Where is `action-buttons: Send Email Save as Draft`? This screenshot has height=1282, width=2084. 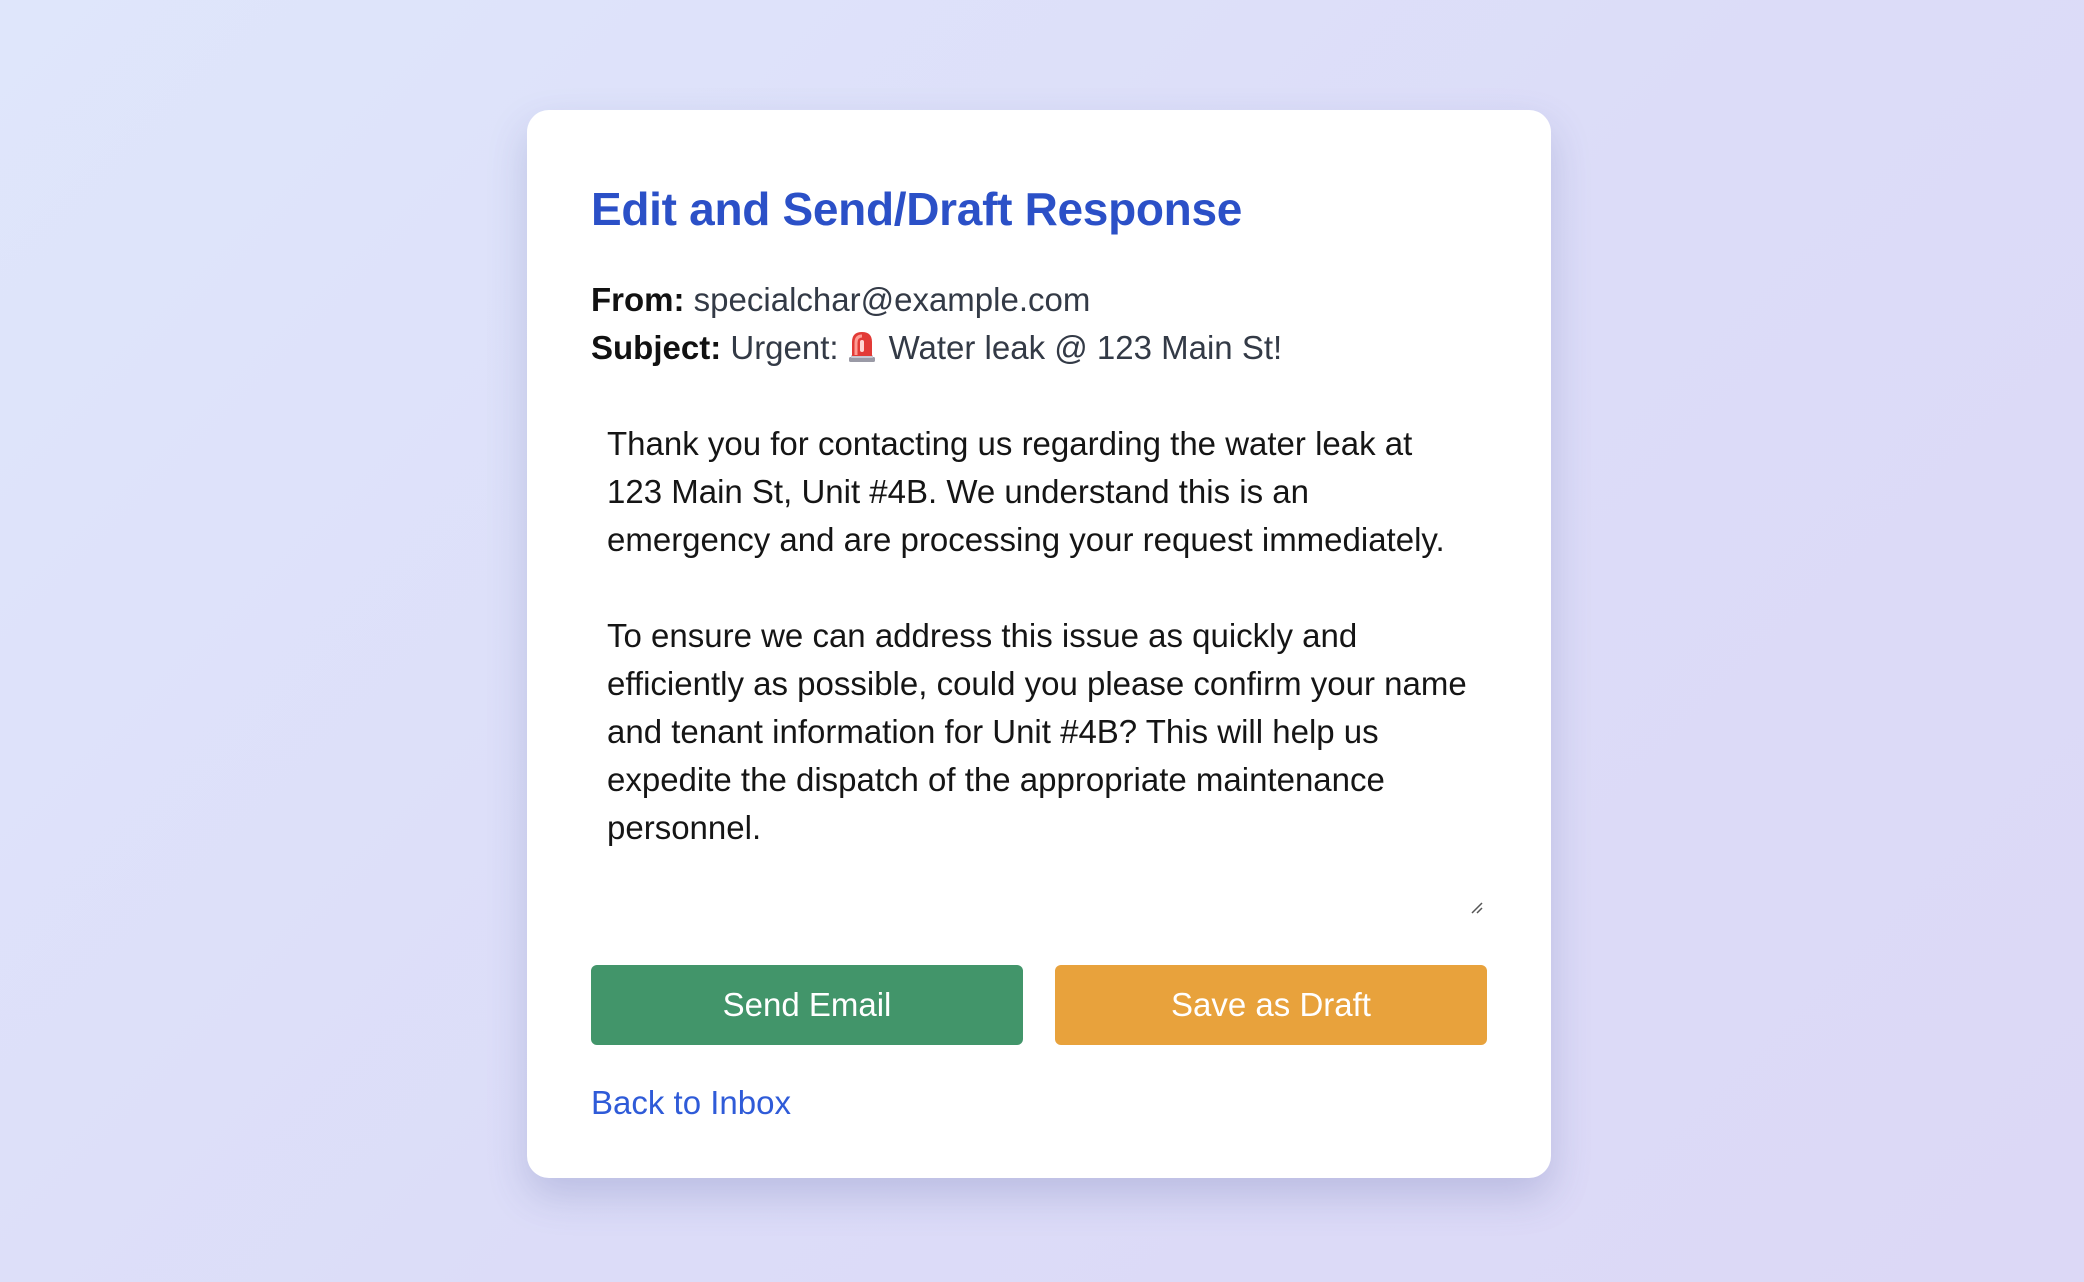
action-buttons: Send Email Save as Draft is located at coordinates (1039, 1005).